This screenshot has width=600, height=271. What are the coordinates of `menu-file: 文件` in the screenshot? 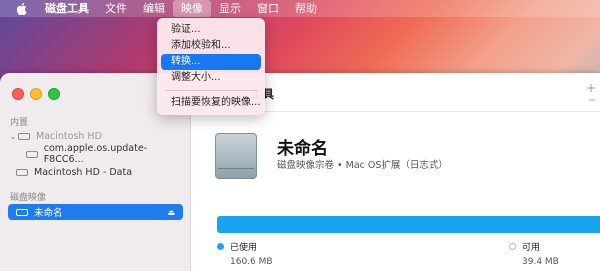 It's located at (116, 8).